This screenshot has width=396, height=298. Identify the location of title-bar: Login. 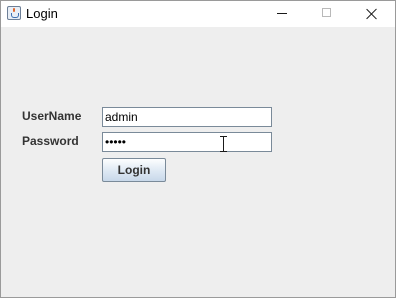
(198, 14).